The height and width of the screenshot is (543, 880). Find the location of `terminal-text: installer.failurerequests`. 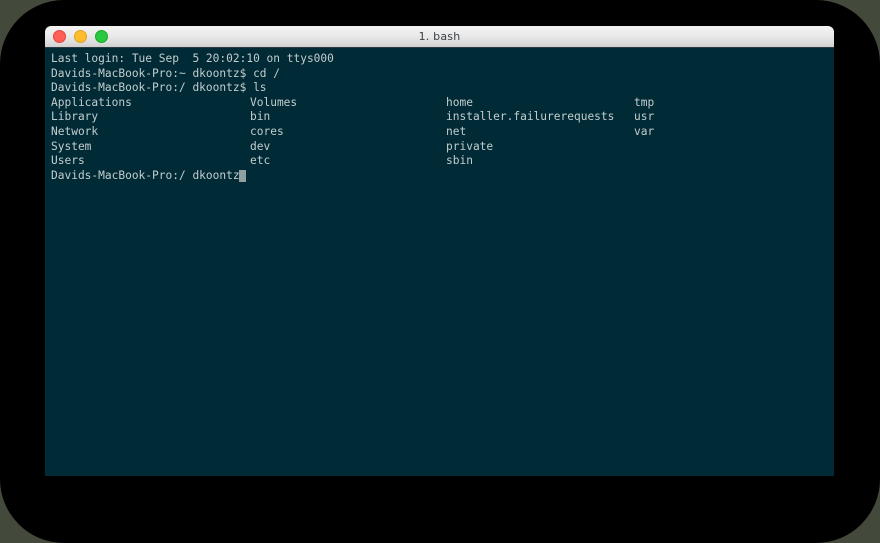

terminal-text: installer.failurerequests is located at coordinates (530, 117).